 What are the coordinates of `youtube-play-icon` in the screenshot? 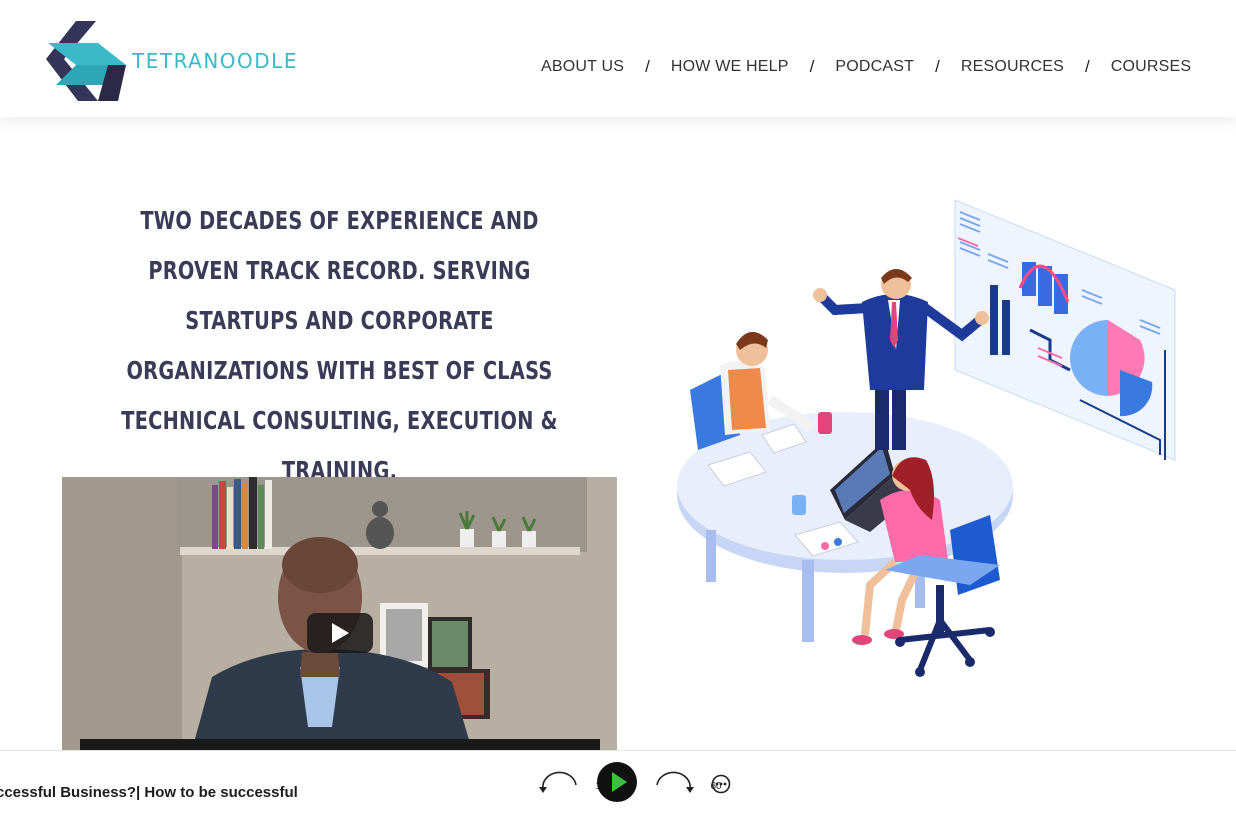 It's located at (340, 633).